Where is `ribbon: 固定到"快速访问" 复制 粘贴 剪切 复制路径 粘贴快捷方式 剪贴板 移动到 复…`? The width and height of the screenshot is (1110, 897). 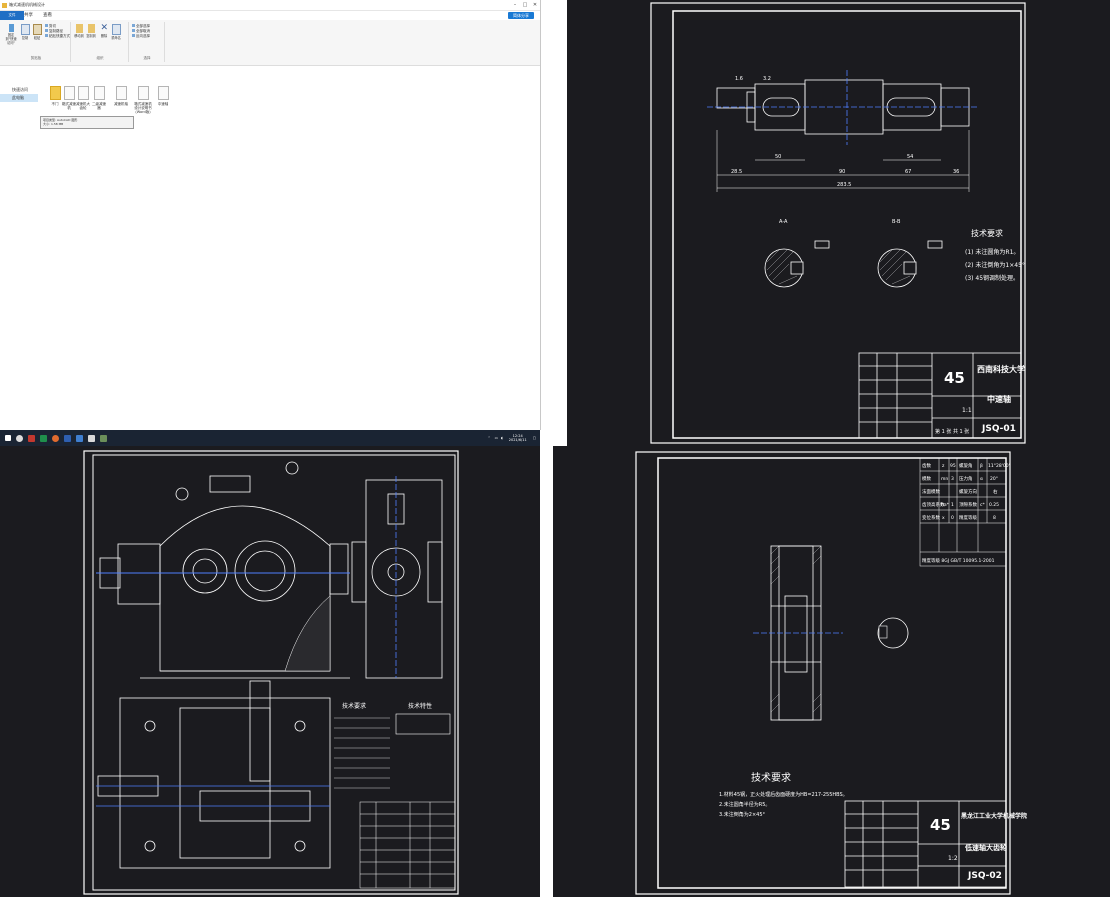 ribbon: 固定到"快速访问" 复制 粘贴 剪切 复制路径 粘贴快捷方式 剪贴板 移动到 复… is located at coordinates (270, 43).